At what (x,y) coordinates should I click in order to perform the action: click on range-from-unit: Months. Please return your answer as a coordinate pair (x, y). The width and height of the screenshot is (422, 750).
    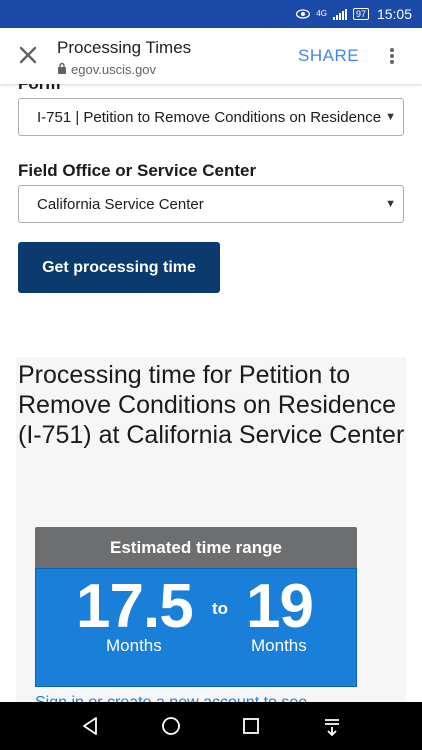
    Looking at the image, I should click on (134, 645).